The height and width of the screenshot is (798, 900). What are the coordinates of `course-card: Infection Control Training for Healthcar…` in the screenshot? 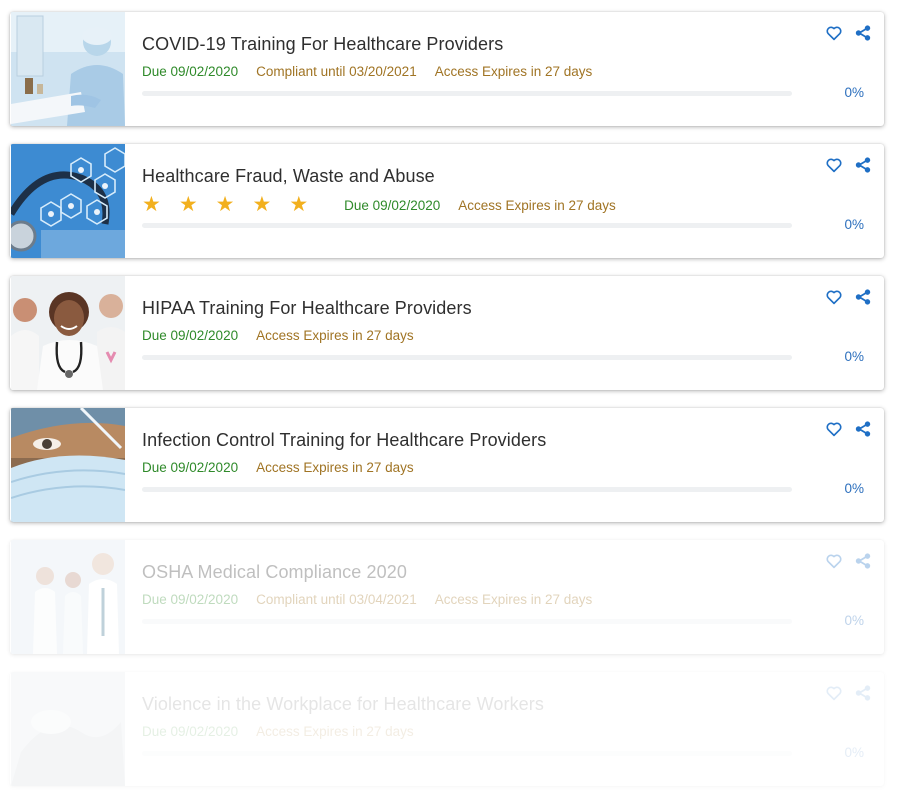 It's located at (447, 465).